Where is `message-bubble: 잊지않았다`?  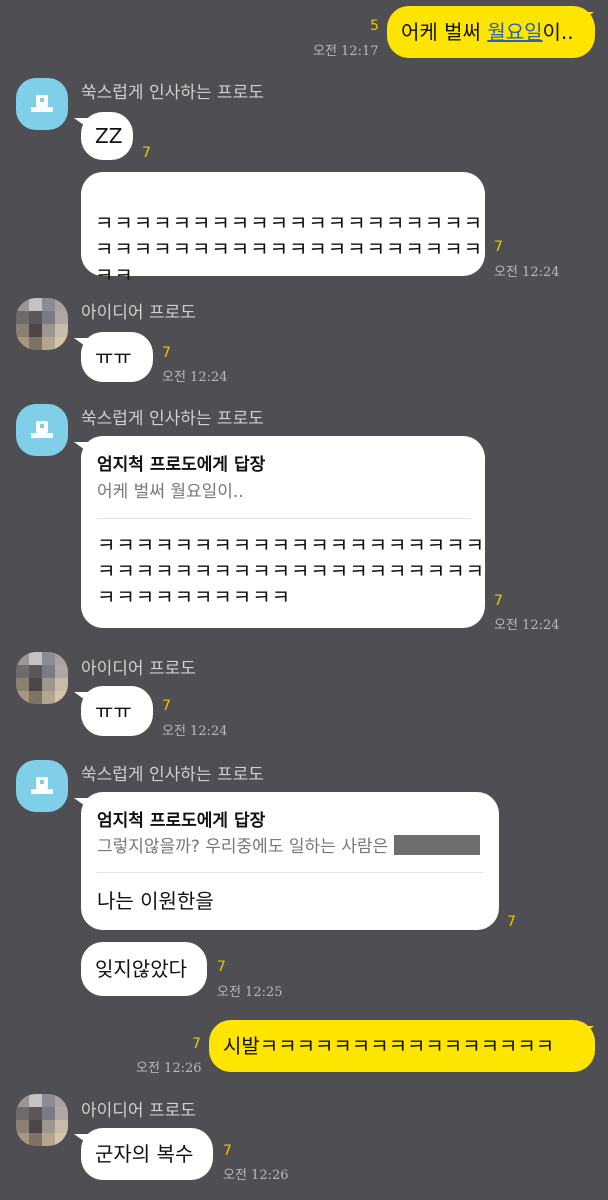 message-bubble: 잊지않았다 is located at coordinates (144, 969).